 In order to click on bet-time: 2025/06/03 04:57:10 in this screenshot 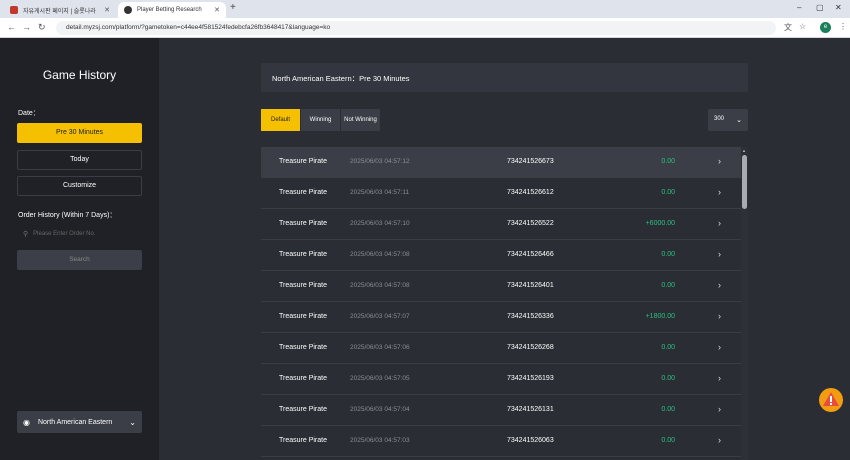, I will do `click(380, 223)`.